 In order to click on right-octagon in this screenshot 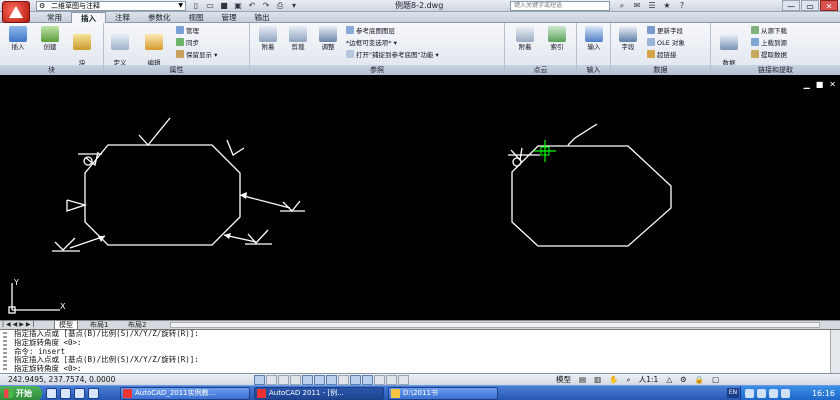, I will do `click(591, 196)`.